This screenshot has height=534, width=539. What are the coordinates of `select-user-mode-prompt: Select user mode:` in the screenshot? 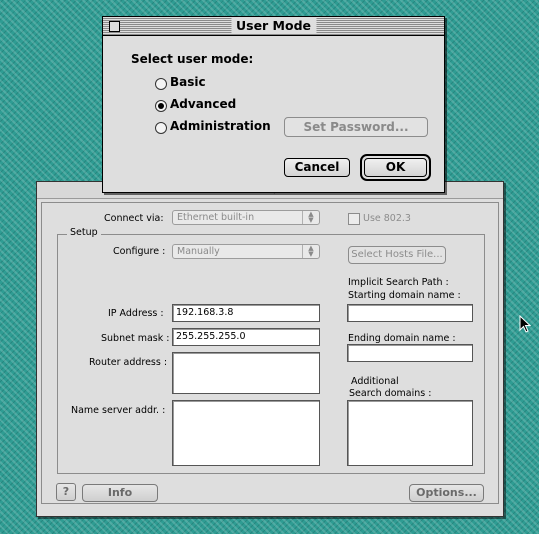 It's located at (192, 59).